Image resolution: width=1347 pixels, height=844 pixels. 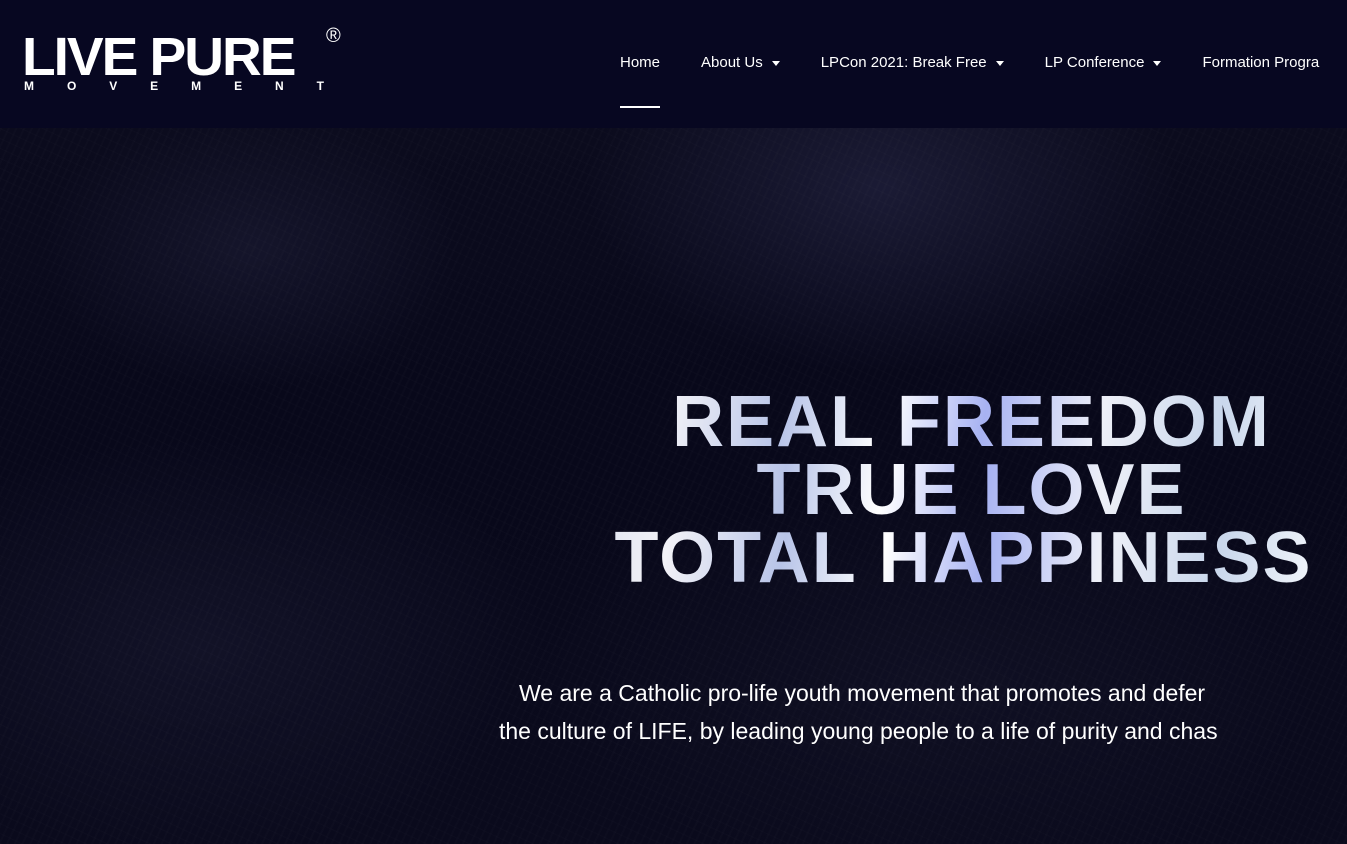 What do you see at coordinates (933, 422) in the screenshot?
I see `headline-line: REAL FREEDOM` at bounding box center [933, 422].